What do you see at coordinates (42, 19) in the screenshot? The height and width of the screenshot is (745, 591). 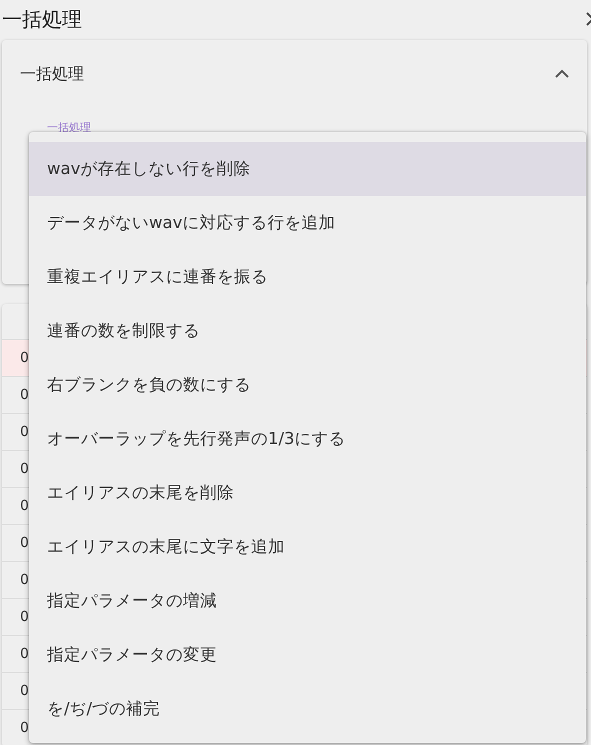 I see `dialog-title: 一括処理` at bounding box center [42, 19].